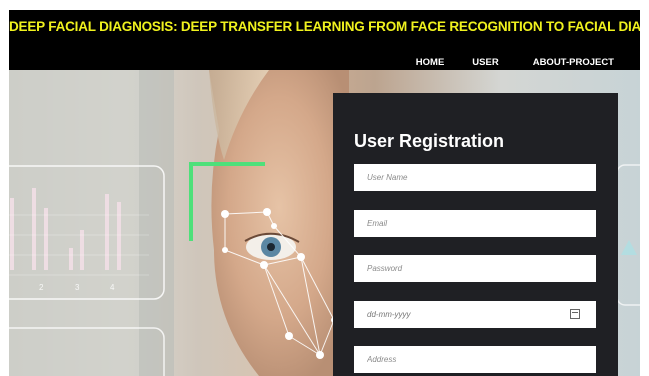 This screenshot has height=376, width=649. What do you see at coordinates (528, 62) in the screenshot?
I see `top-nav: HOME USER ABOUT-PROJECT` at bounding box center [528, 62].